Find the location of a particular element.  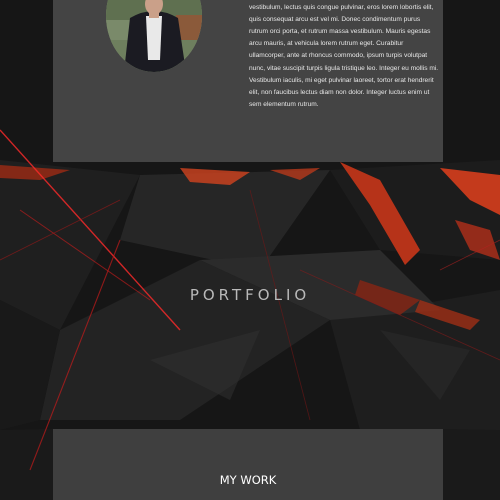

portfolio-heading: PORTFOLIO is located at coordinates (250, 295).